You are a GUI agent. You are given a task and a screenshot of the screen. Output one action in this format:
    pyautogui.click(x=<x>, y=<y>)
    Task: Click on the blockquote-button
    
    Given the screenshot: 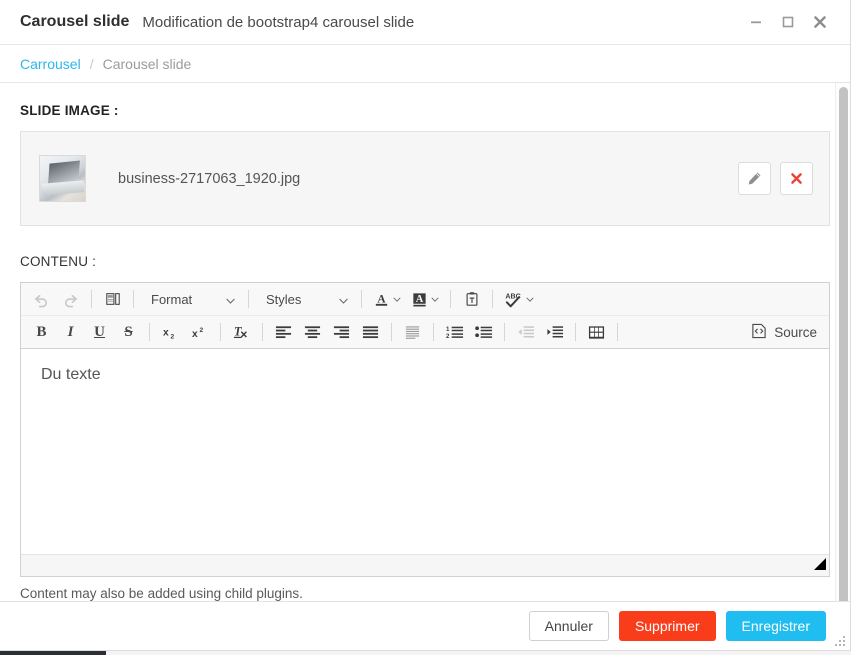 What is the action you would take?
    pyautogui.click(x=412, y=332)
    